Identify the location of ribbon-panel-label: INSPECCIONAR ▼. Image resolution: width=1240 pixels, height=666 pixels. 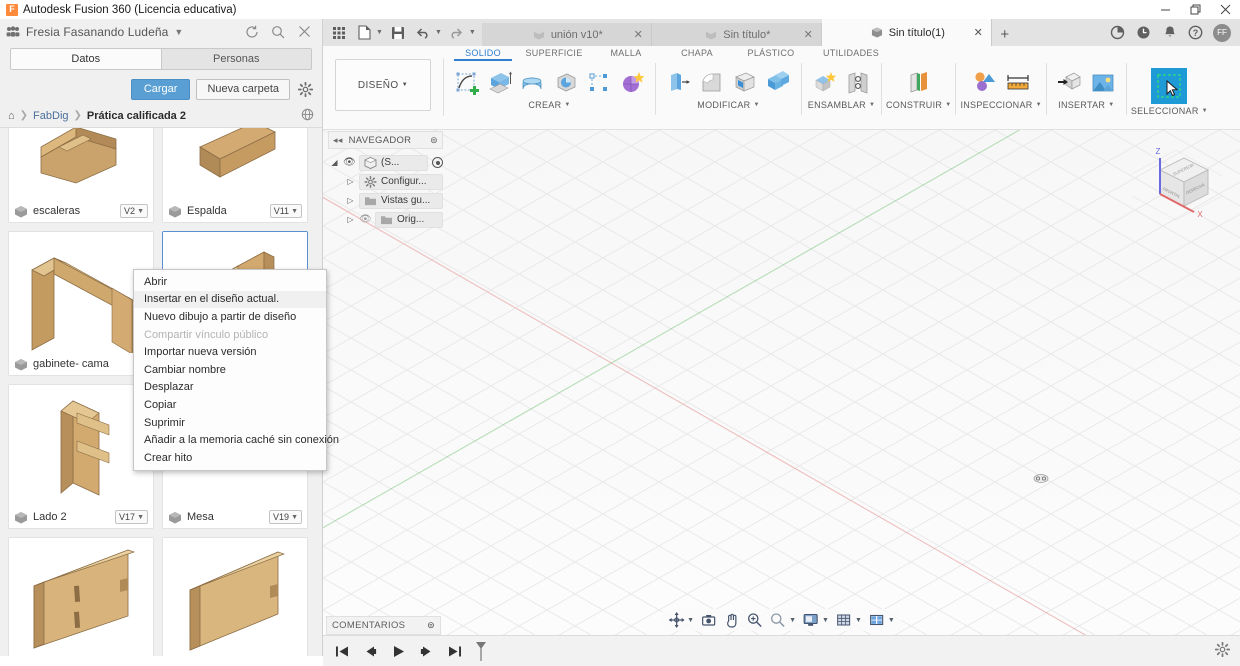
(1000, 105).